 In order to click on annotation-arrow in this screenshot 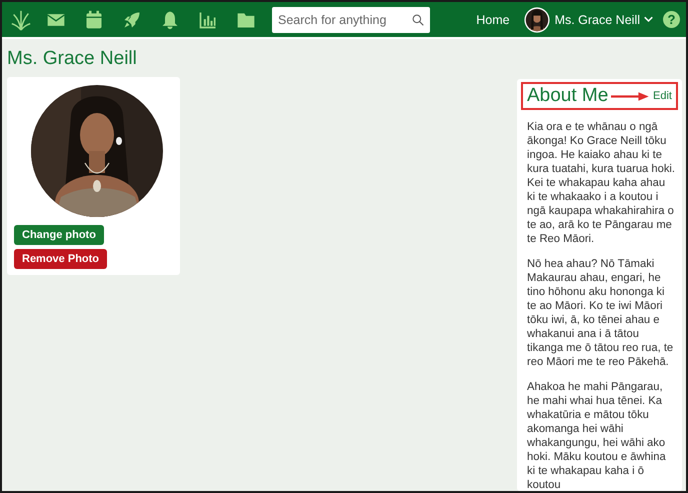, I will do `click(630, 96)`.